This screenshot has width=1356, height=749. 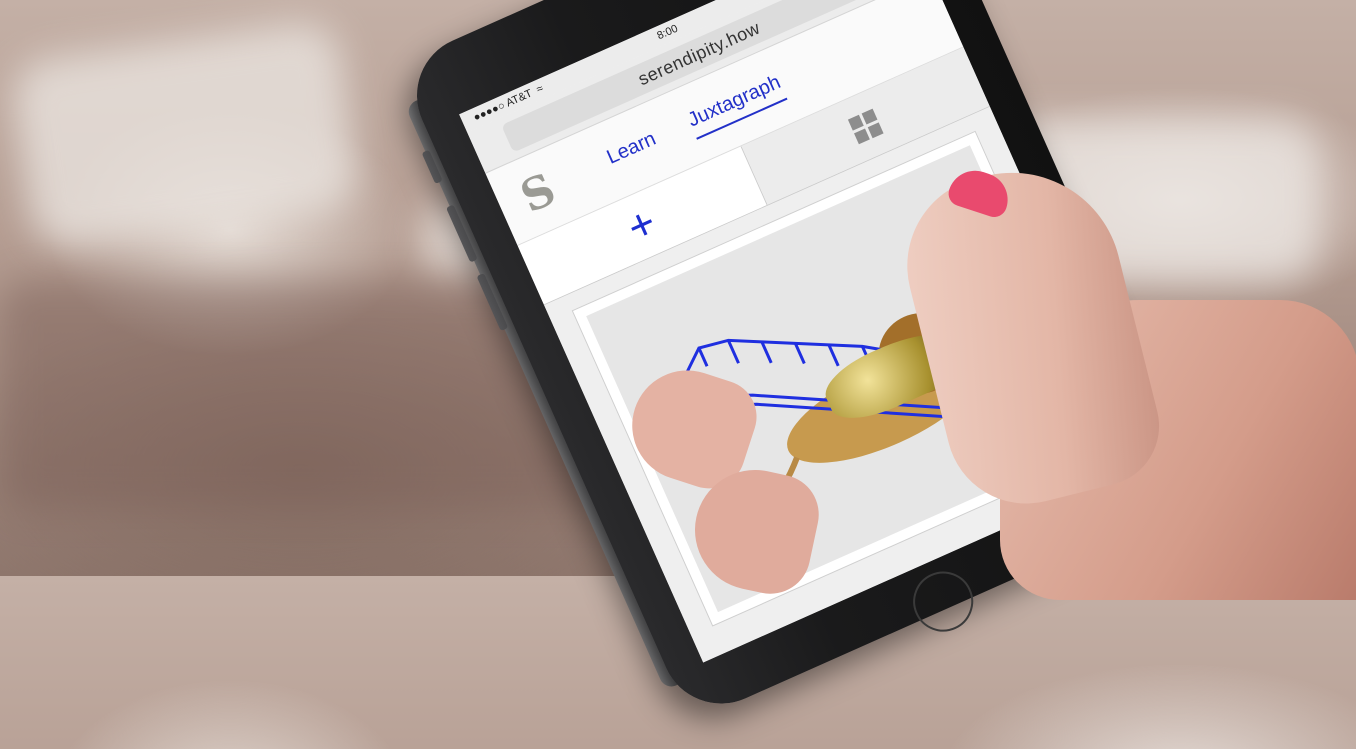 What do you see at coordinates (736, 105) in the screenshot?
I see `nav-juxtagraph-link: Juxtagraph` at bounding box center [736, 105].